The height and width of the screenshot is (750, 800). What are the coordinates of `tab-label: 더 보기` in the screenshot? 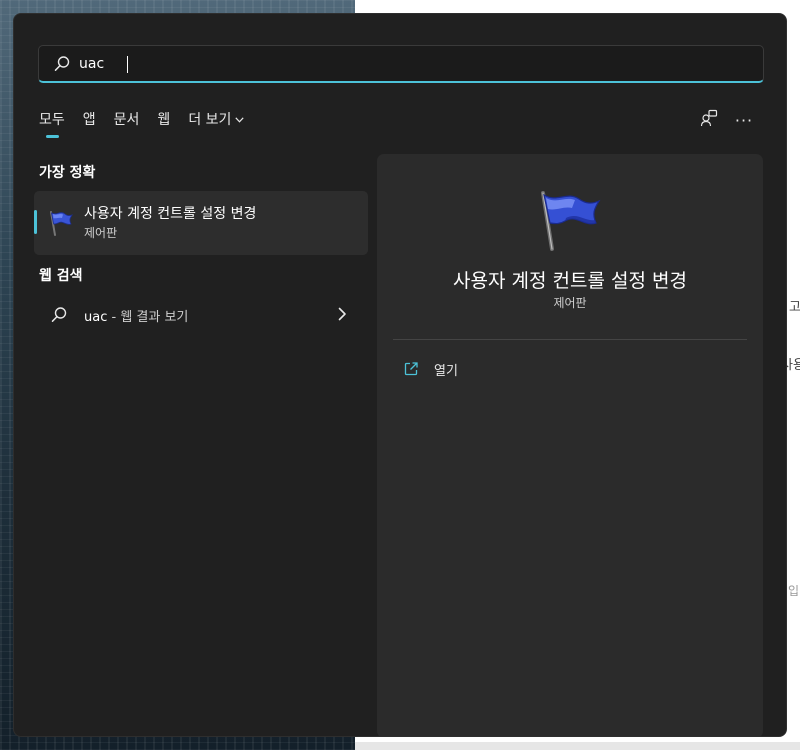 It's located at (210, 120).